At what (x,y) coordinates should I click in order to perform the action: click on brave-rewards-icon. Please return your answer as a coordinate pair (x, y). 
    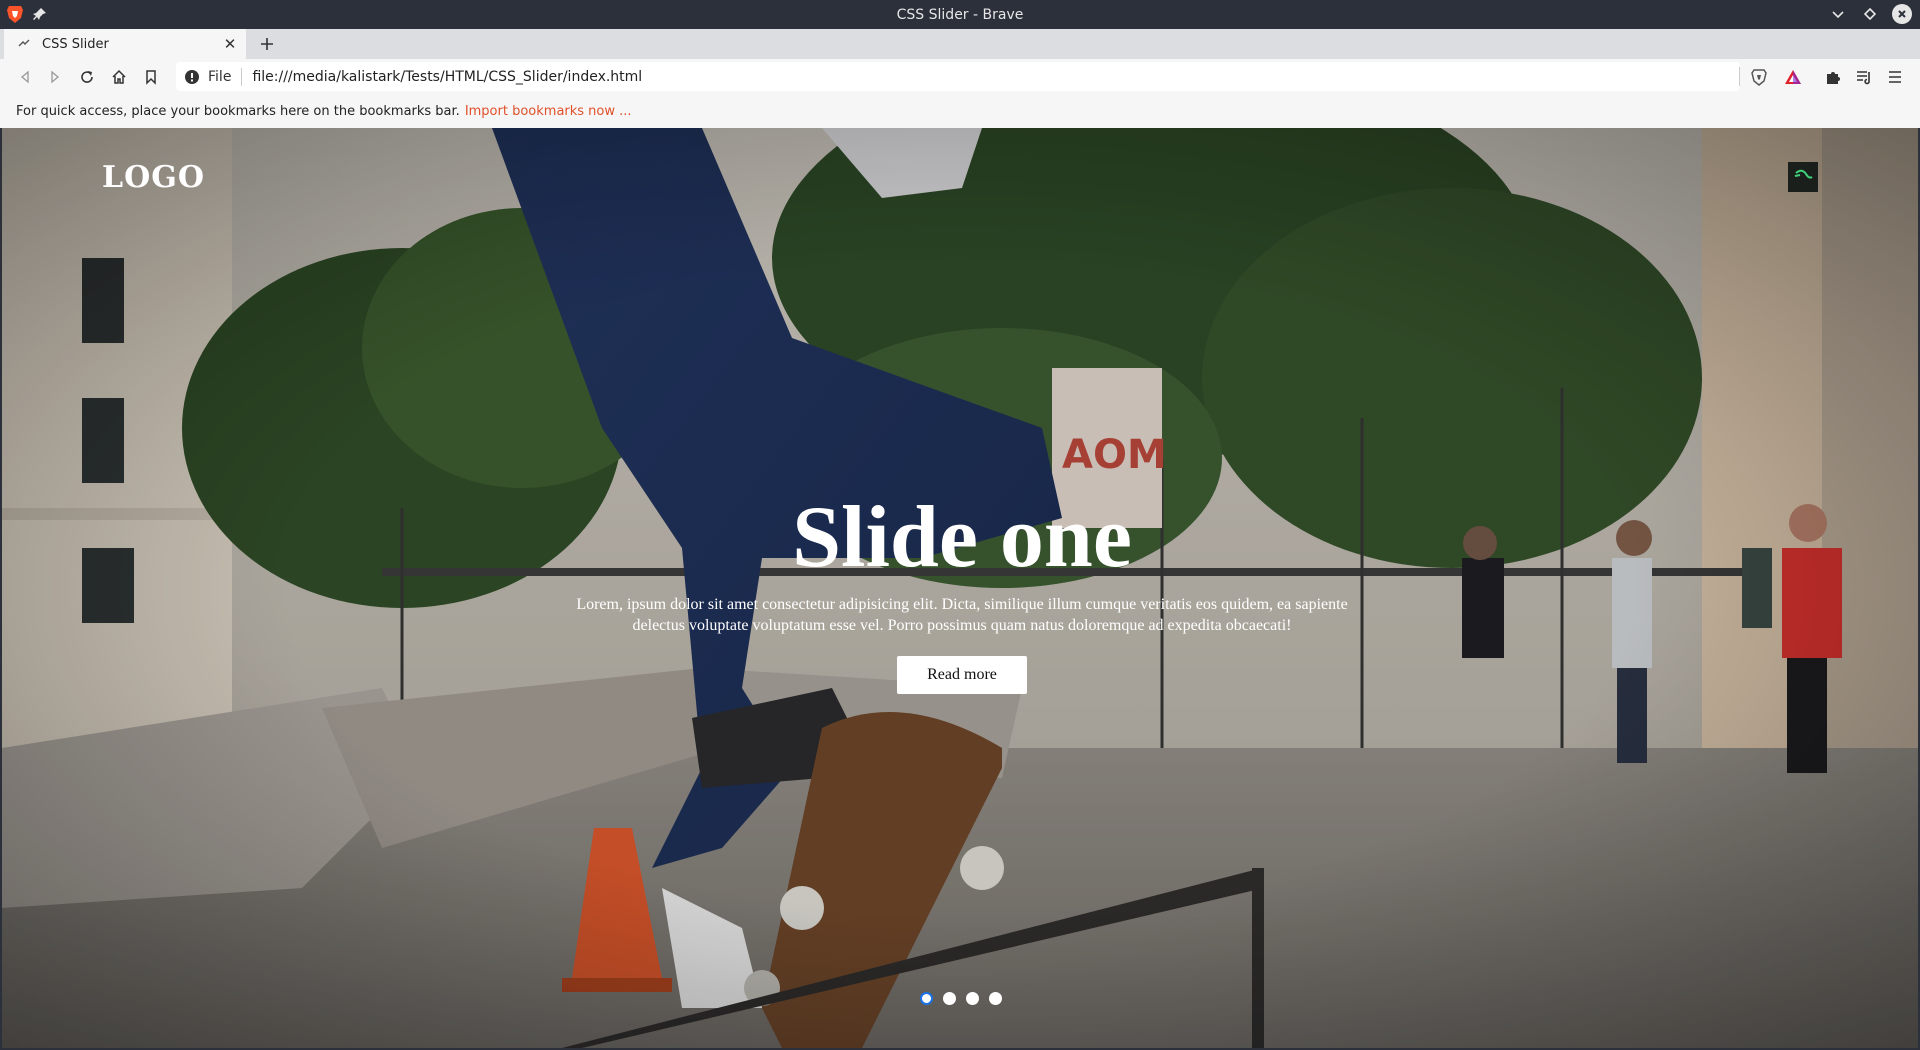
    Looking at the image, I should click on (1793, 77).